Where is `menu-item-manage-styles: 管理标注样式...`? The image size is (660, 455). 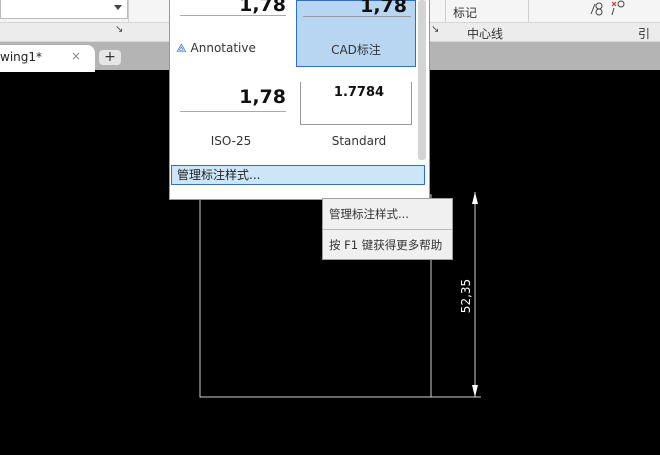 menu-item-manage-styles: 管理标注样式... is located at coordinates (387, 214).